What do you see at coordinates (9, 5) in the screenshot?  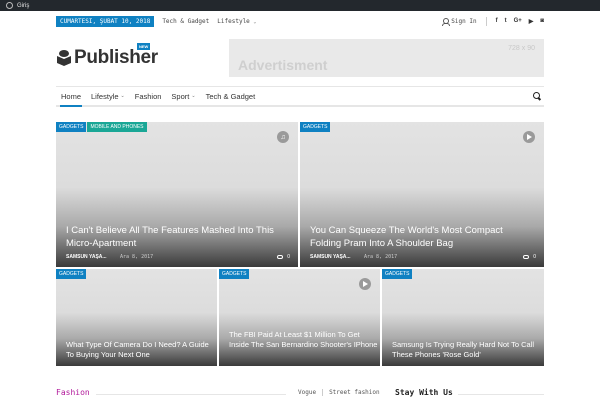 I see `wordpress-icon` at bounding box center [9, 5].